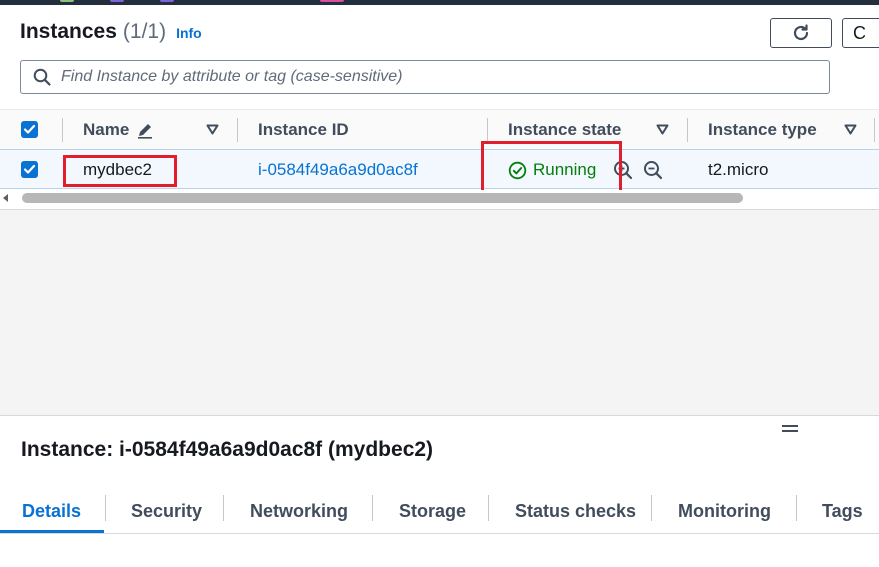 This screenshot has height=567, width=879. I want to click on column-header-name: Name, so click(119, 130).